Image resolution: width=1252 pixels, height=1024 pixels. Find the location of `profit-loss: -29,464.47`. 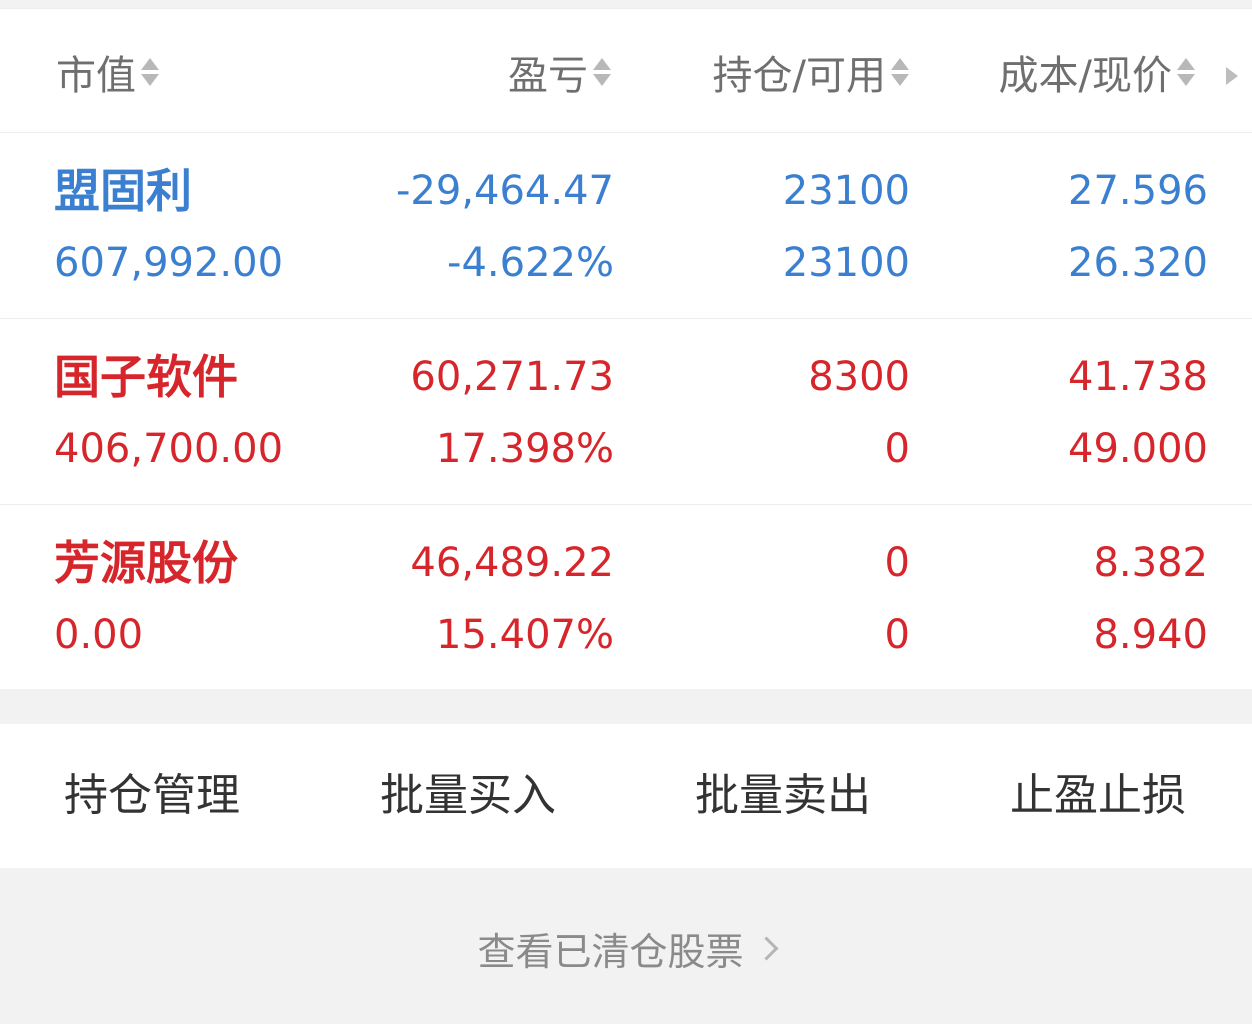

profit-loss: -29,464.47 is located at coordinates (504, 191).